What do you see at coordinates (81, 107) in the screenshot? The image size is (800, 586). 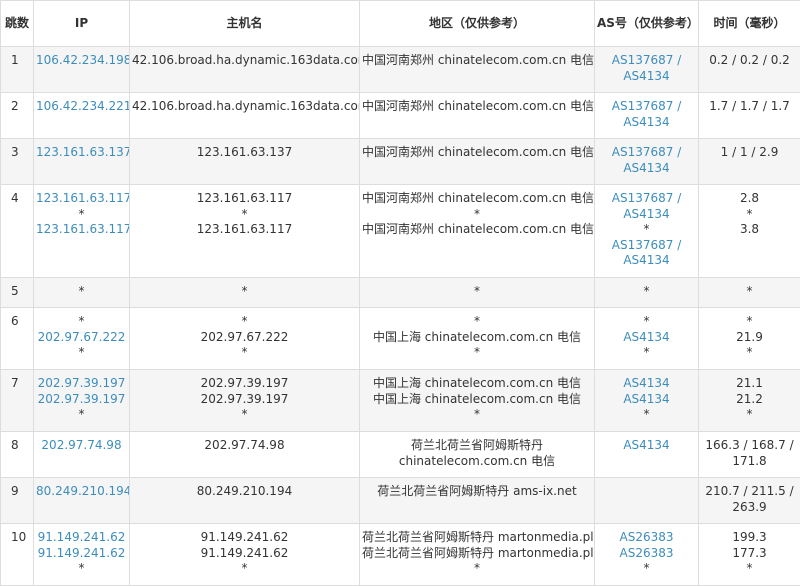 I see `ip-link: 106.42.234.221` at bounding box center [81, 107].